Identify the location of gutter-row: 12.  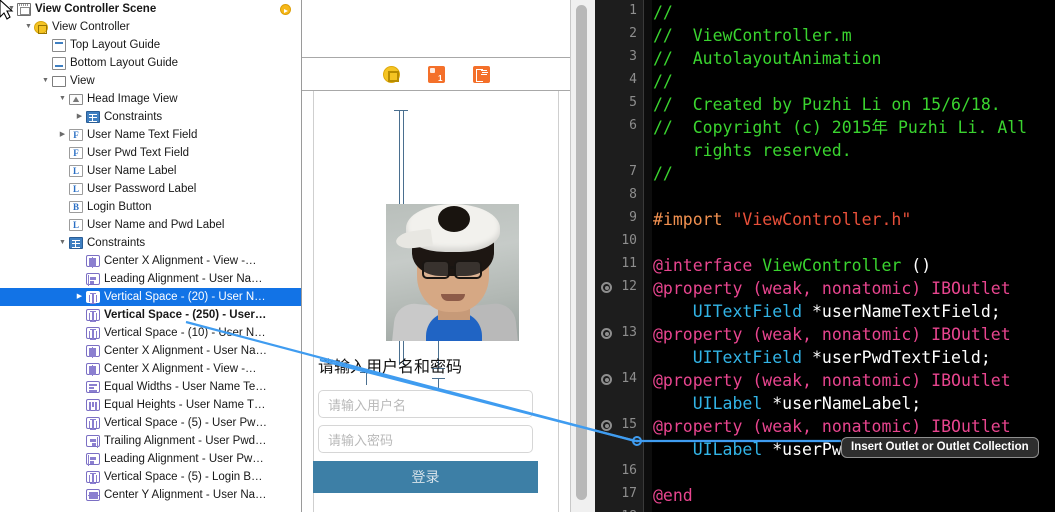
(619, 288).